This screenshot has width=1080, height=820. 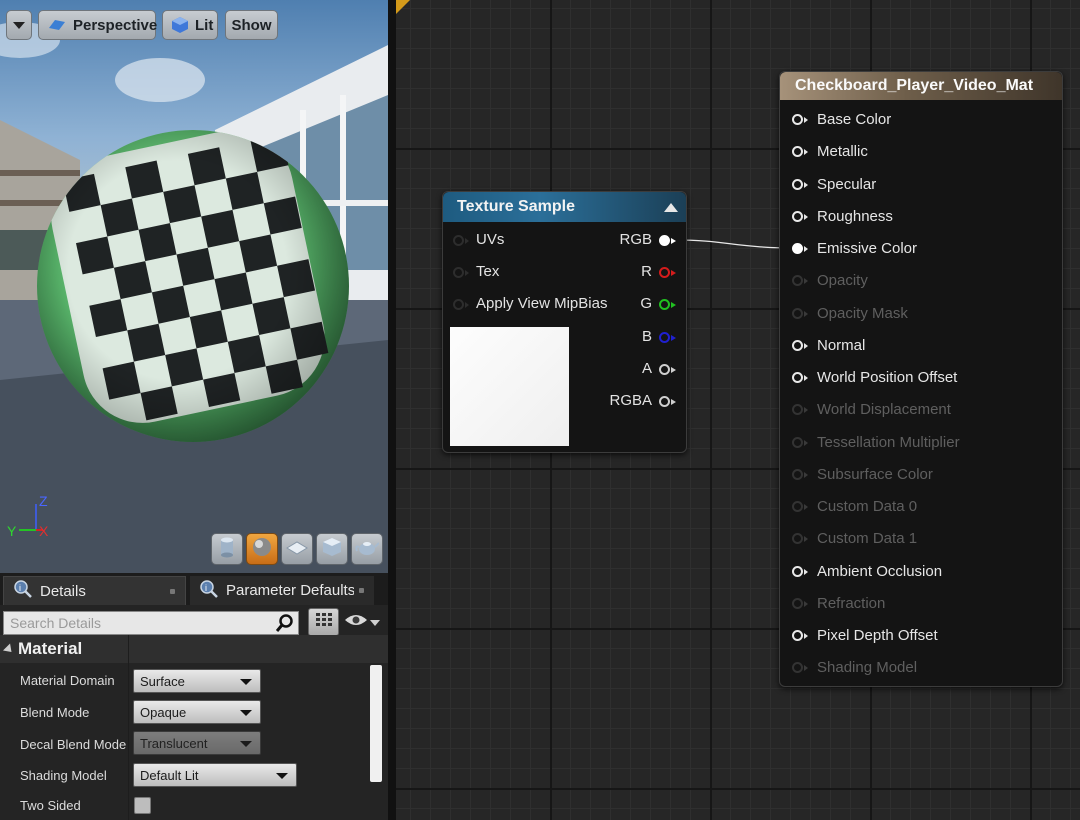 What do you see at coordinates (128, 727) in the screenshot?
I see `column-divider` at bounding box center [128, 727].